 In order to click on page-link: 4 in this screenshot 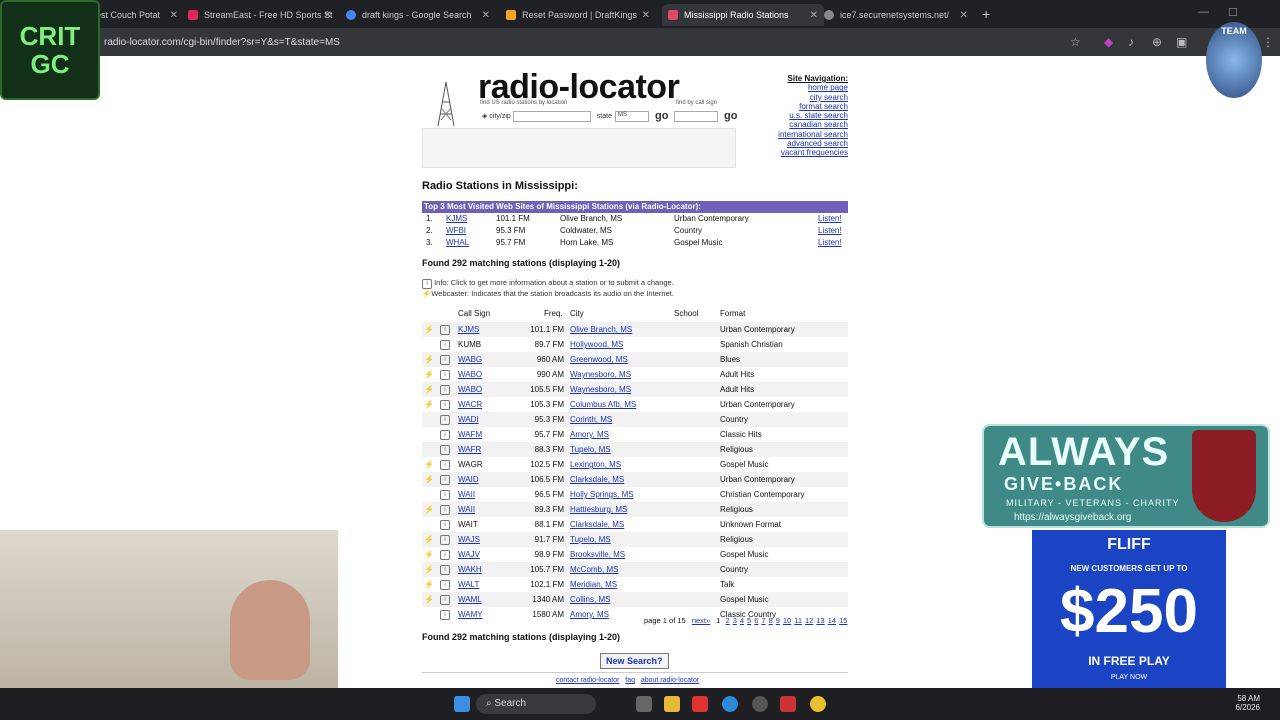, I will do `click(742, 620)`.